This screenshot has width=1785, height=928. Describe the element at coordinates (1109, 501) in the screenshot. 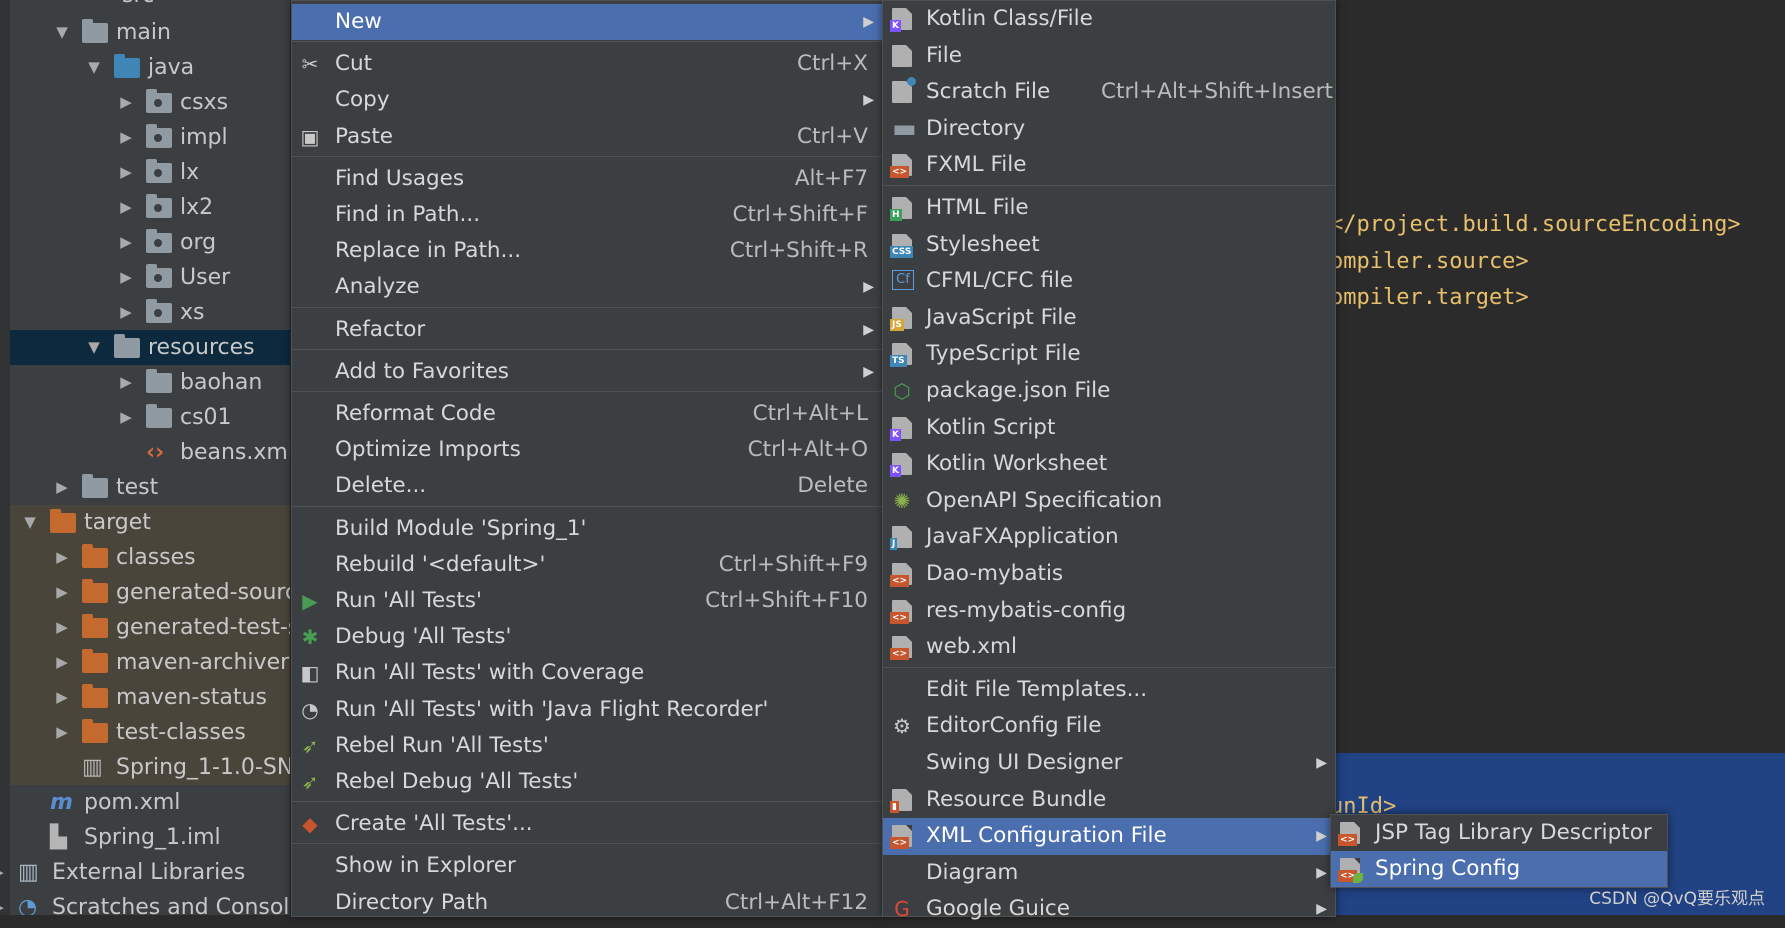

I see `new-item-openapi-specification: ✺ OpenAPI Specification` at that location.